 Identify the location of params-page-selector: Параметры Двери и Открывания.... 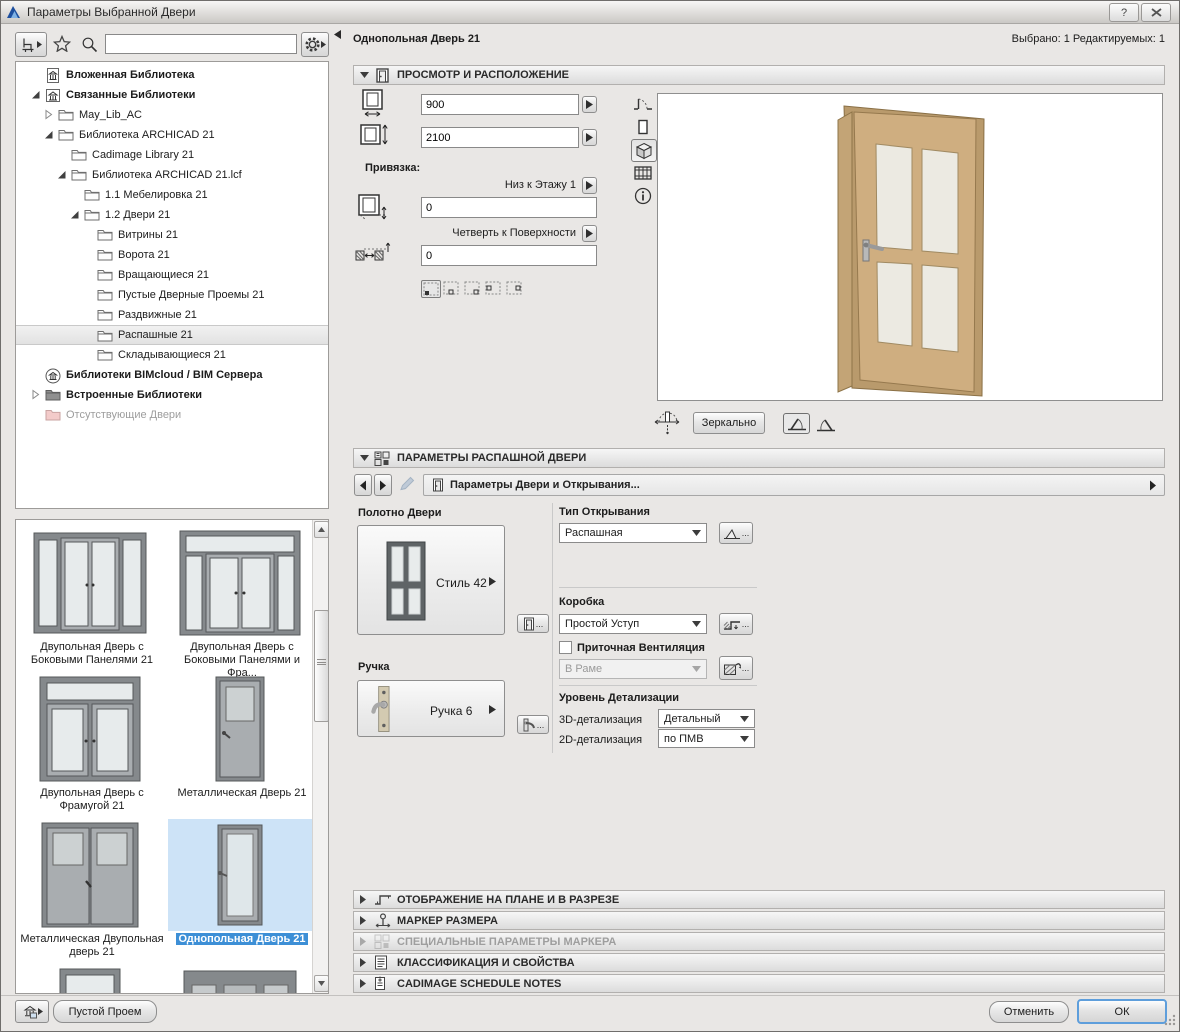
(794, 485).